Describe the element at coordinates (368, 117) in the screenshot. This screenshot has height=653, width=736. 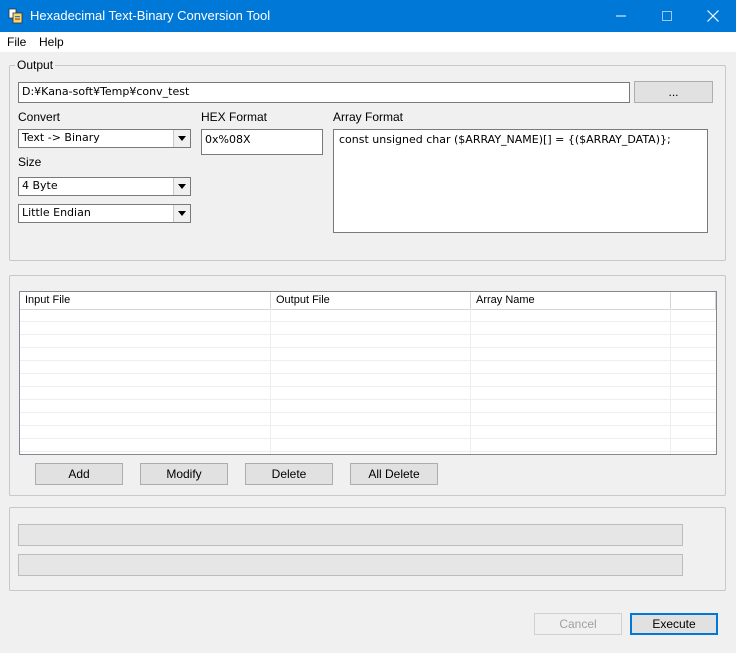
I see `array-format-label: Array Format` at that location.